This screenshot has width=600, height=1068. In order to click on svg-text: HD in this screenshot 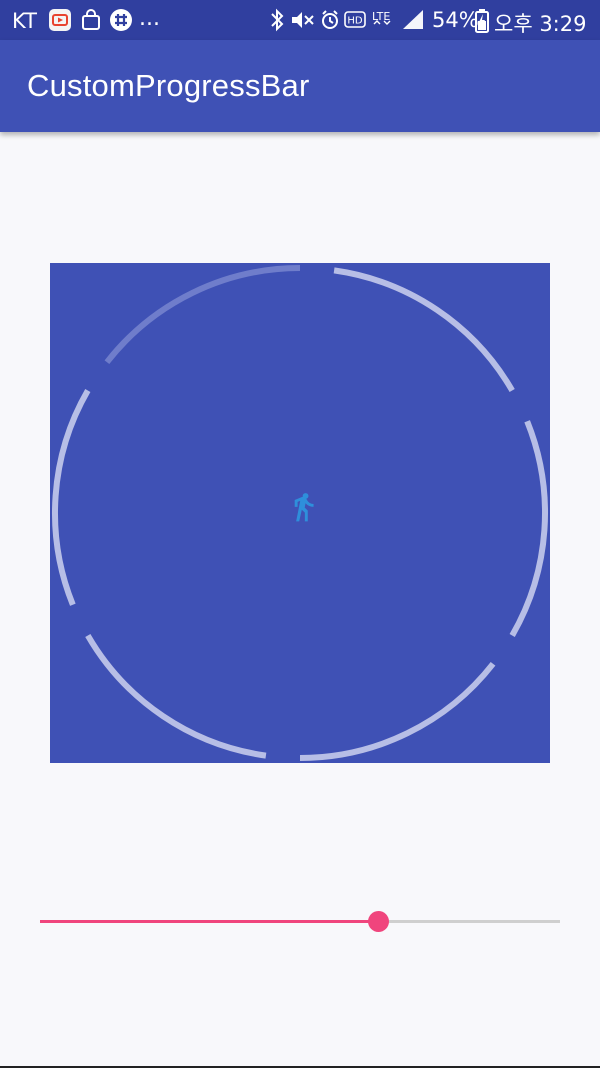, I will do `click(355, 21)`.